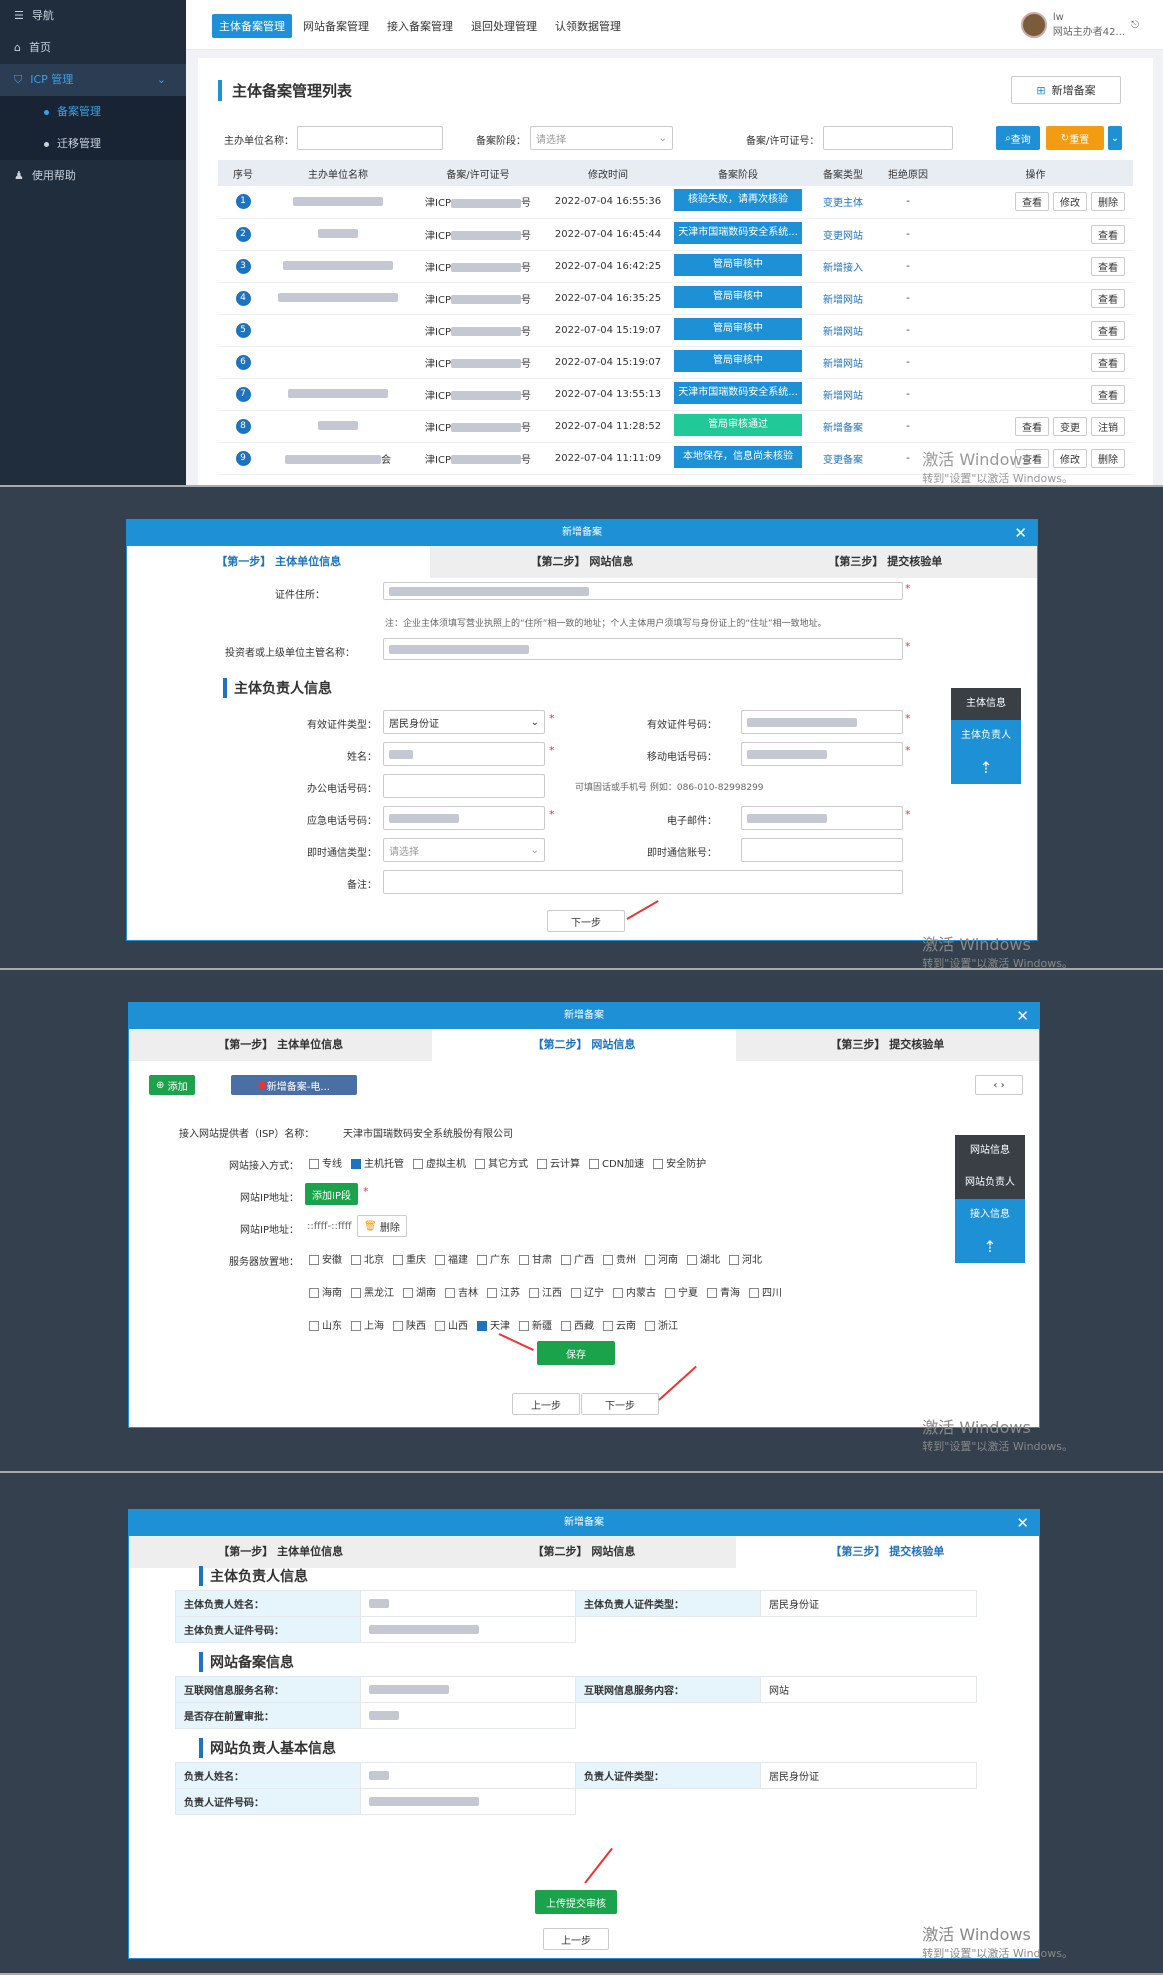  What do you see at coordinates (419, 1291) in the screenshot?
I see `checkbox: 湖南` at bounding box center [419, 1291].